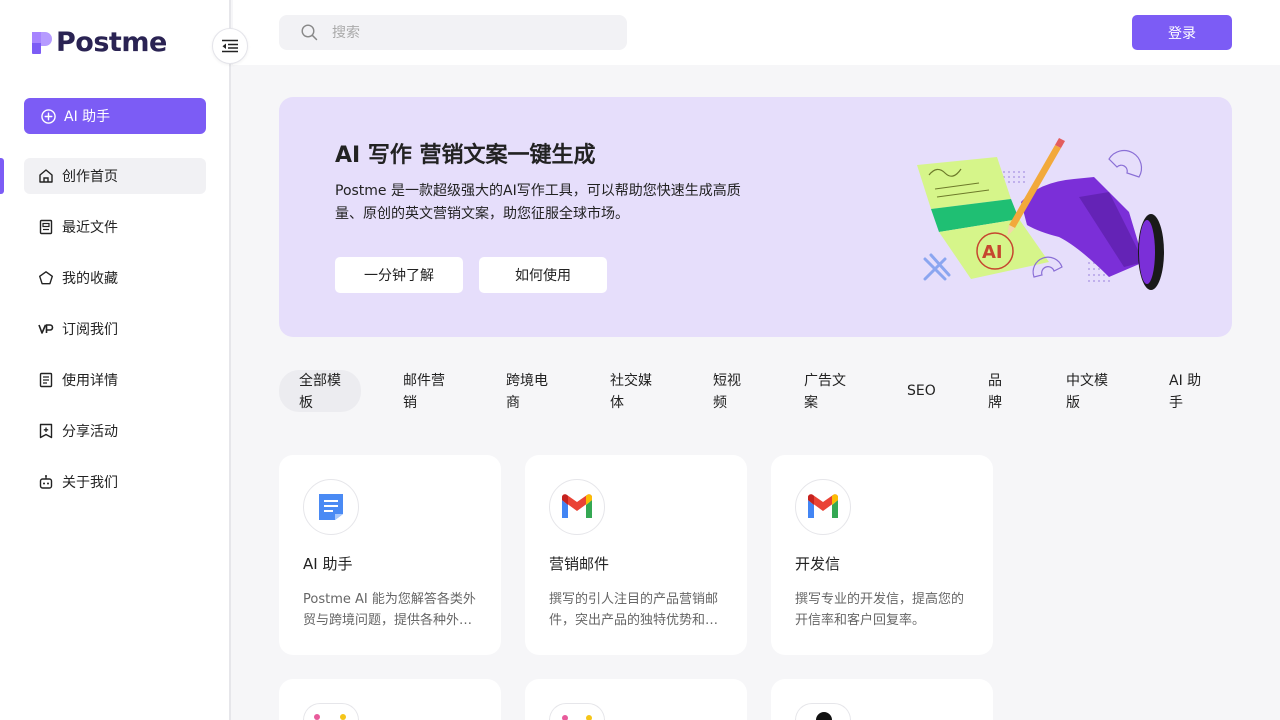 The height and width of the screenshot is (720, 1280). What do you see at coordinates (2, 176) in the screenshot?
I see `active-indicator` at bounding box center [2, 176].